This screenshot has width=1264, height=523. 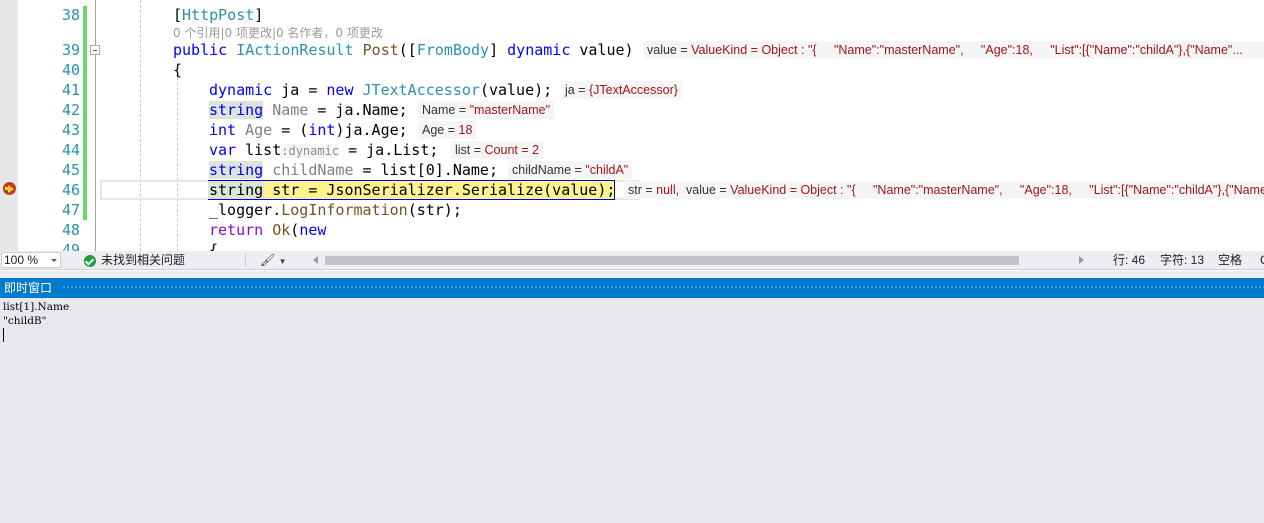 What do you see at coordinates (672, 260) in the screenshot?
I see `horizontal-scrollbar-thumb` at bounding box center [672, 260].